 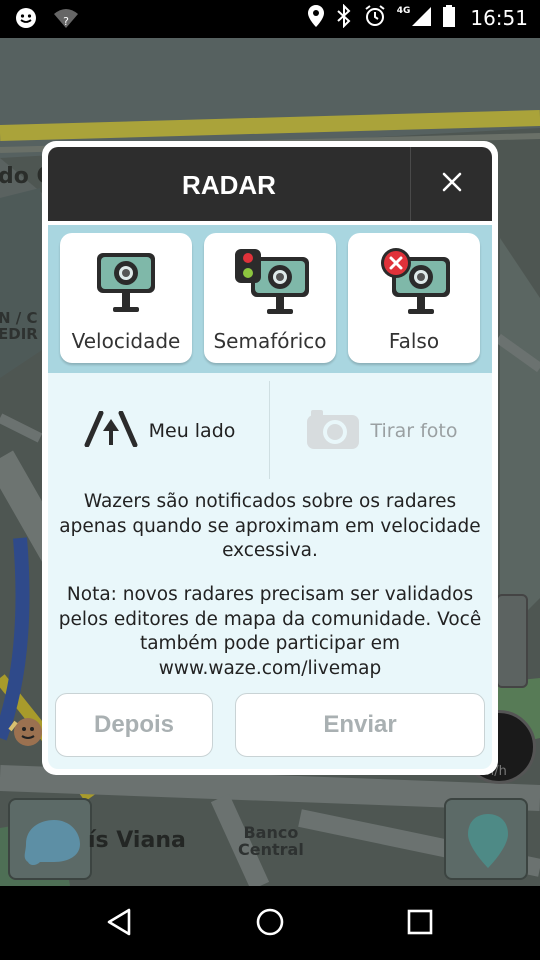 I want to click on home-button, so click(x=270, y=924).